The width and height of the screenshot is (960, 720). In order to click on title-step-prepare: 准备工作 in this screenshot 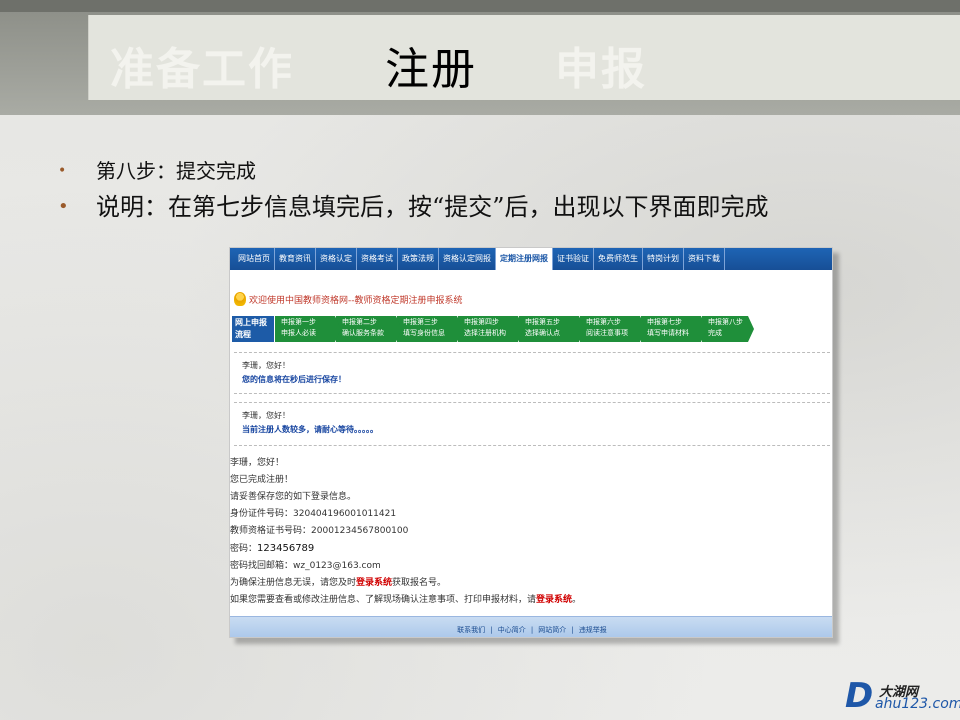, I will do `click(202, 69)`.